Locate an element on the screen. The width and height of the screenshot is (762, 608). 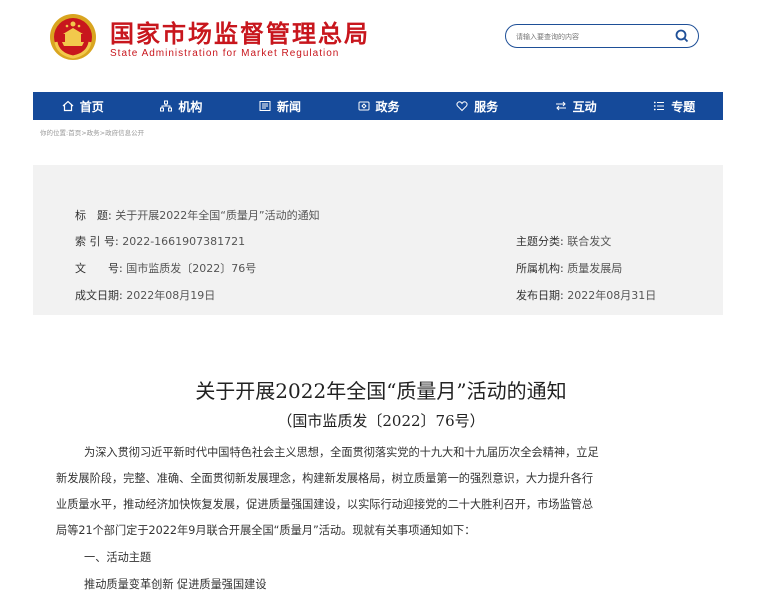
news-icon is located at coordinates (265, 106).